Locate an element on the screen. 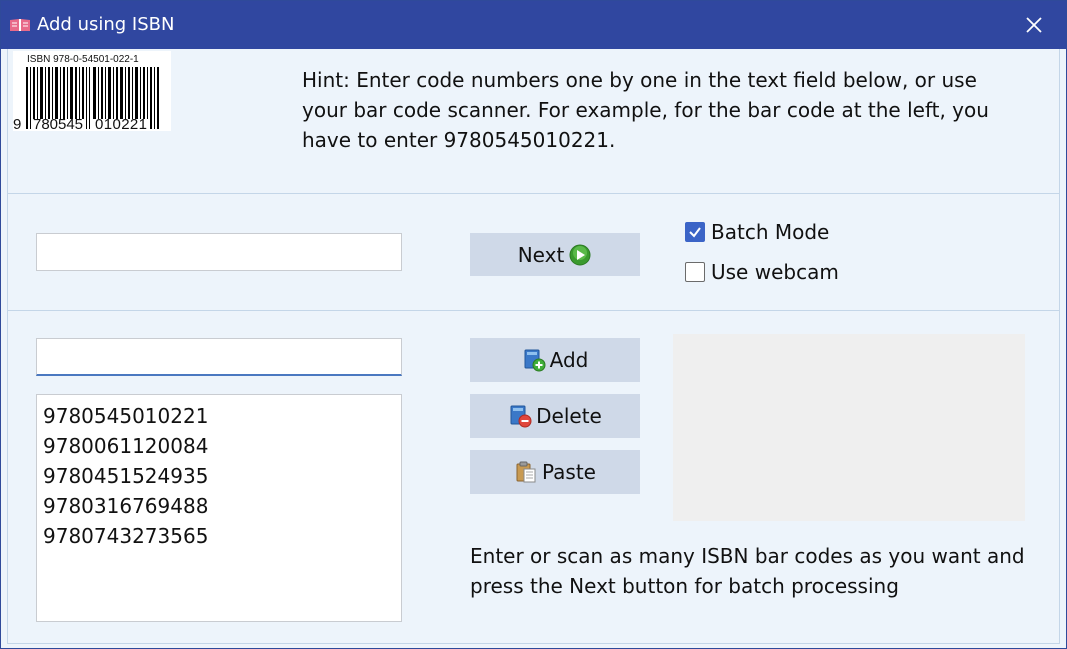  list-item: 9780316769488 is located at coordinates (219, 506).